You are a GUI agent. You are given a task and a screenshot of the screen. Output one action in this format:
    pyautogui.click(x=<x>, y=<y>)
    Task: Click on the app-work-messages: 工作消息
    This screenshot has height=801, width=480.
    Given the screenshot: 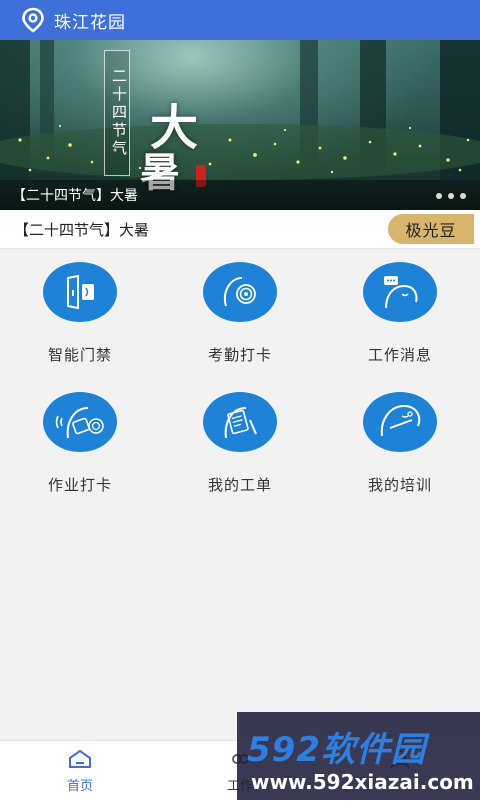 What is the action you would take?
    pyautogui.click(x=400, y=325)
    